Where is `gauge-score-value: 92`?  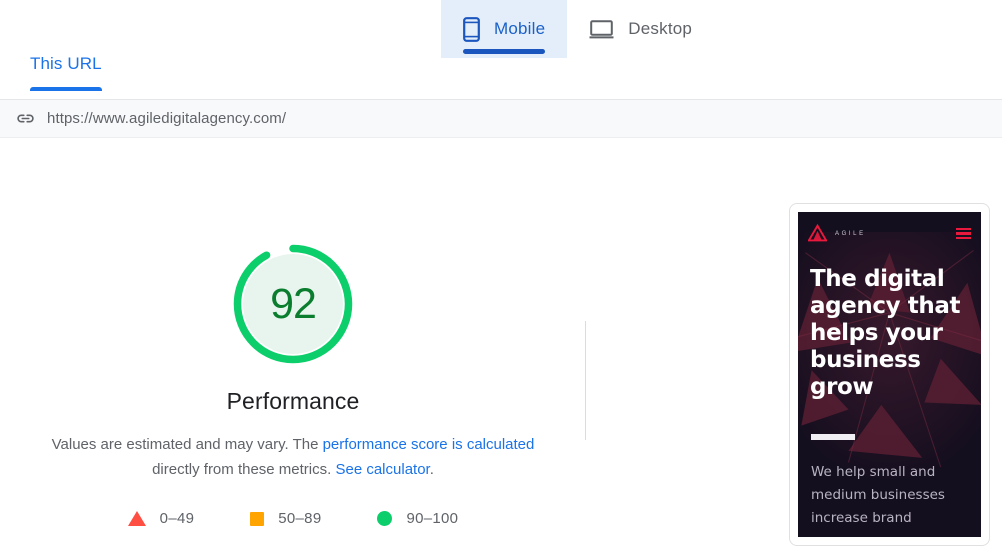 gauge-score-value: 92 is located at coordinates (293, 303).